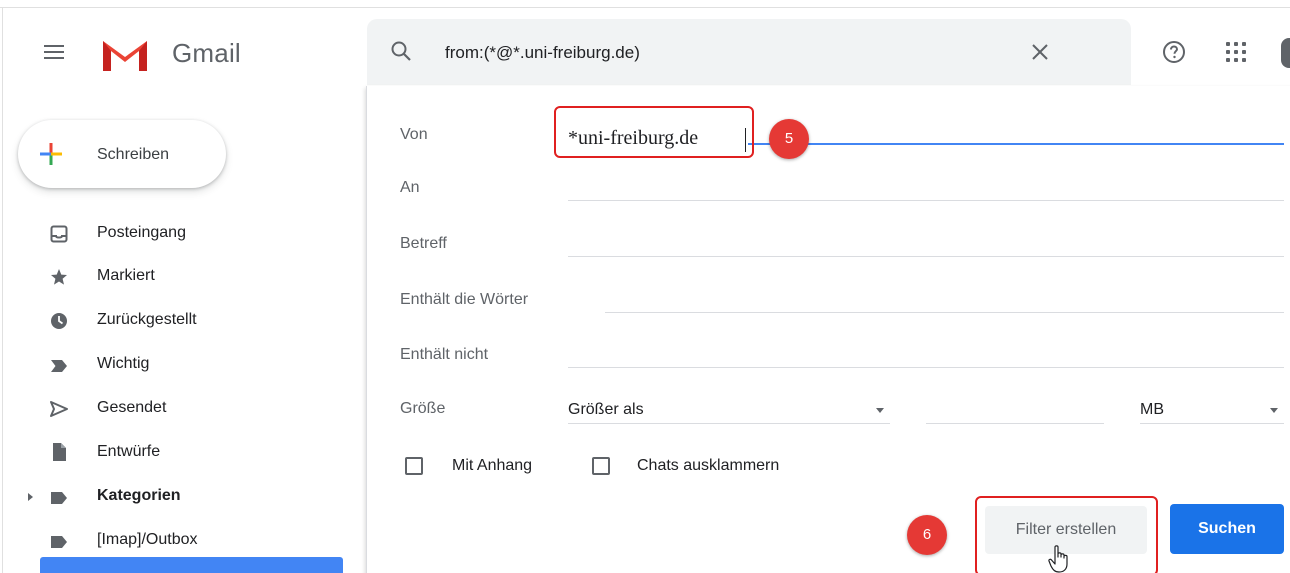  I want to click on search-input: from:(*@*.uni-freiburg.de), so click(542, 53).